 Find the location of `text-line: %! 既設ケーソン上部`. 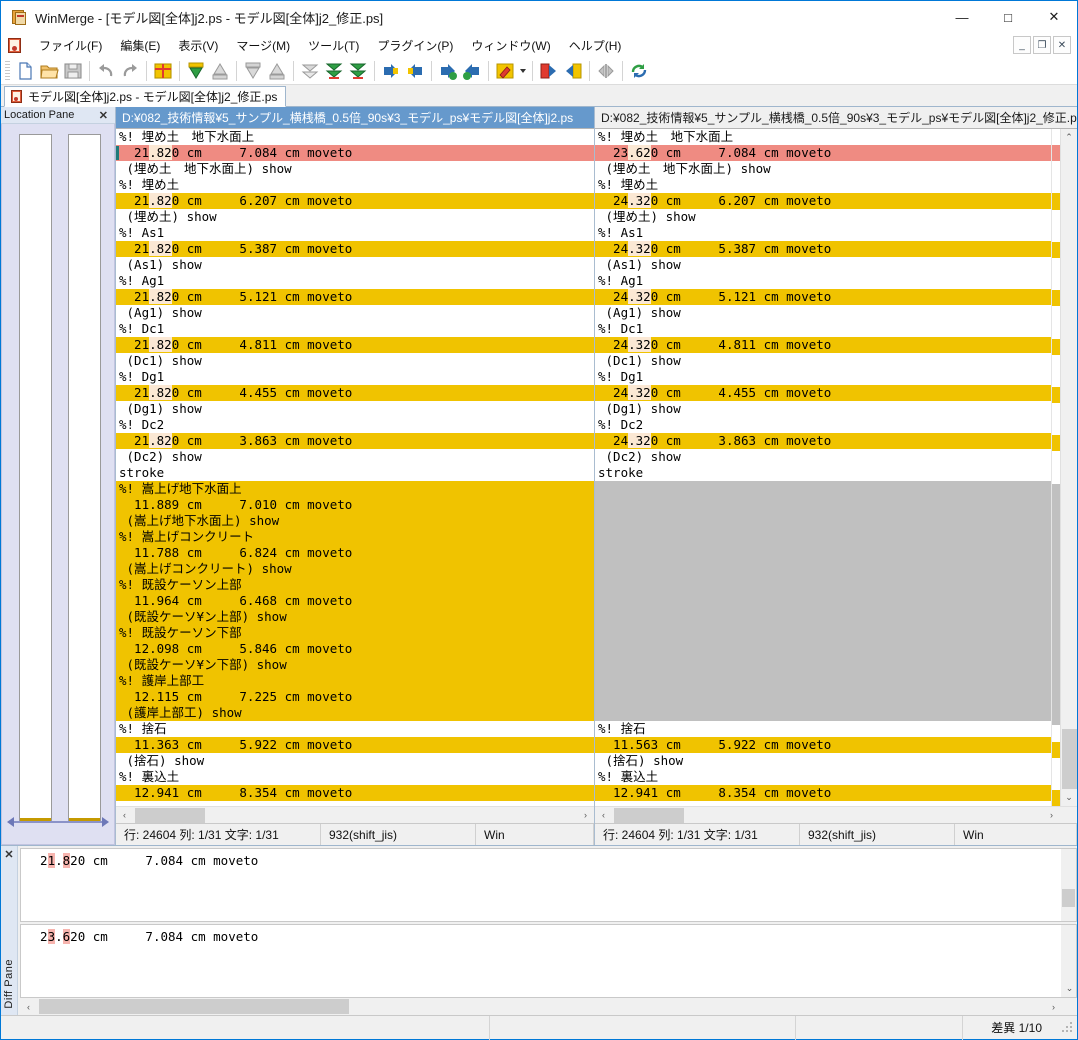

text-line: %! 既設ケーソン上部 is located at coordinates (355, 585).